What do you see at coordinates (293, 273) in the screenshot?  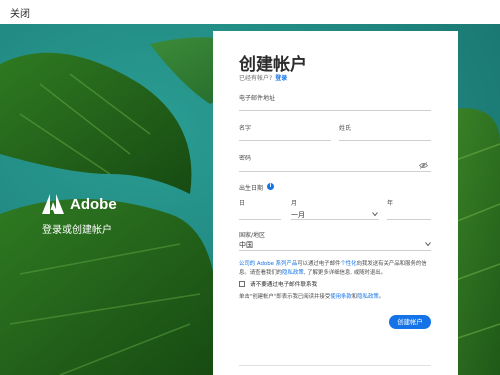 I see `privacy-policy-link: 隐私政策` at bounding box center [293, 273].